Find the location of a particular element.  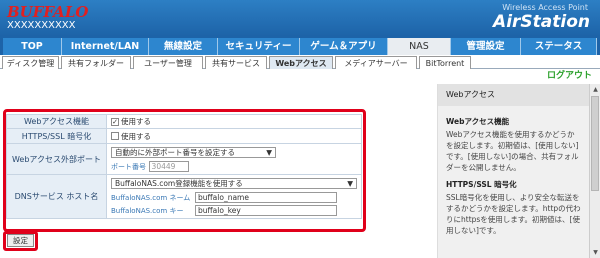

https-label: HTTPS/SSL 暗号化 is located at coordinates (56, 136).